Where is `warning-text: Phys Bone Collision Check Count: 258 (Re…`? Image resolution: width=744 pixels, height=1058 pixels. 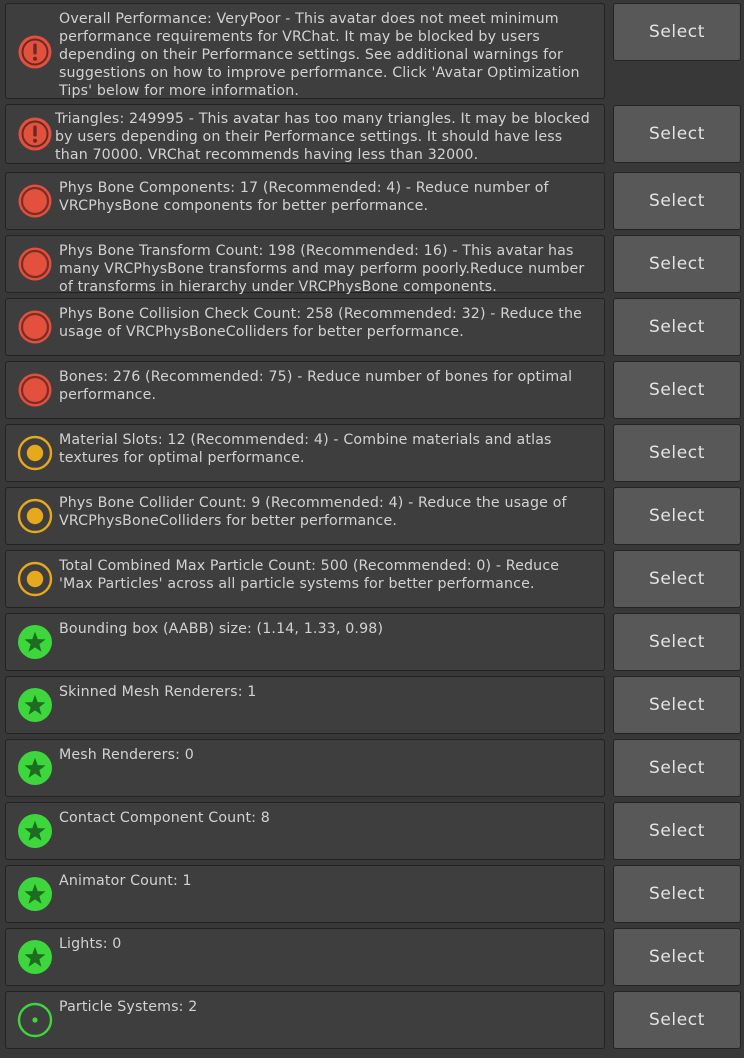
warning-text: Phys Bone Collision Check Count: 258 (Re… is located at coordinates (320, 323).